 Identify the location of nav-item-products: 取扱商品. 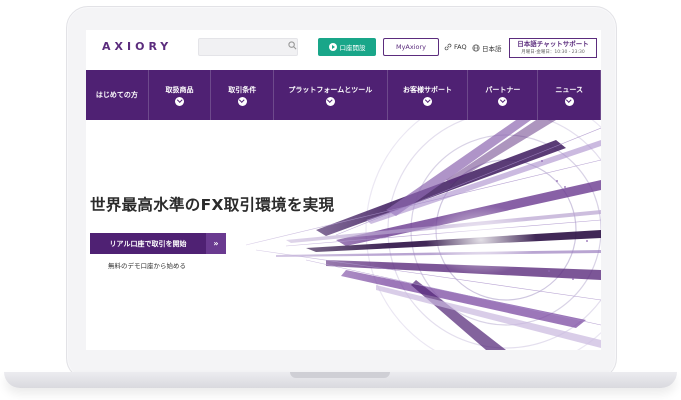
(179, 95).